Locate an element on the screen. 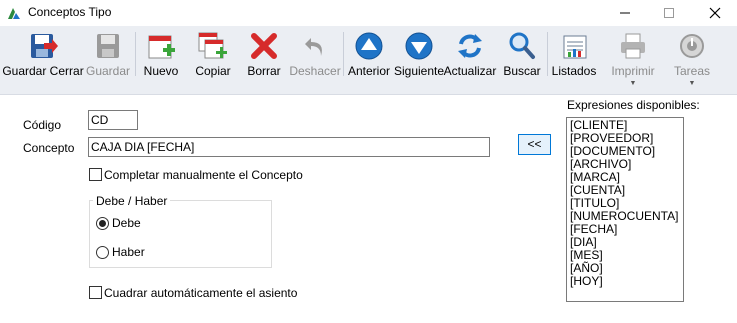 The height and width of the screenshot is (323, 737). concepto-field is located at coordinates (289, 147).